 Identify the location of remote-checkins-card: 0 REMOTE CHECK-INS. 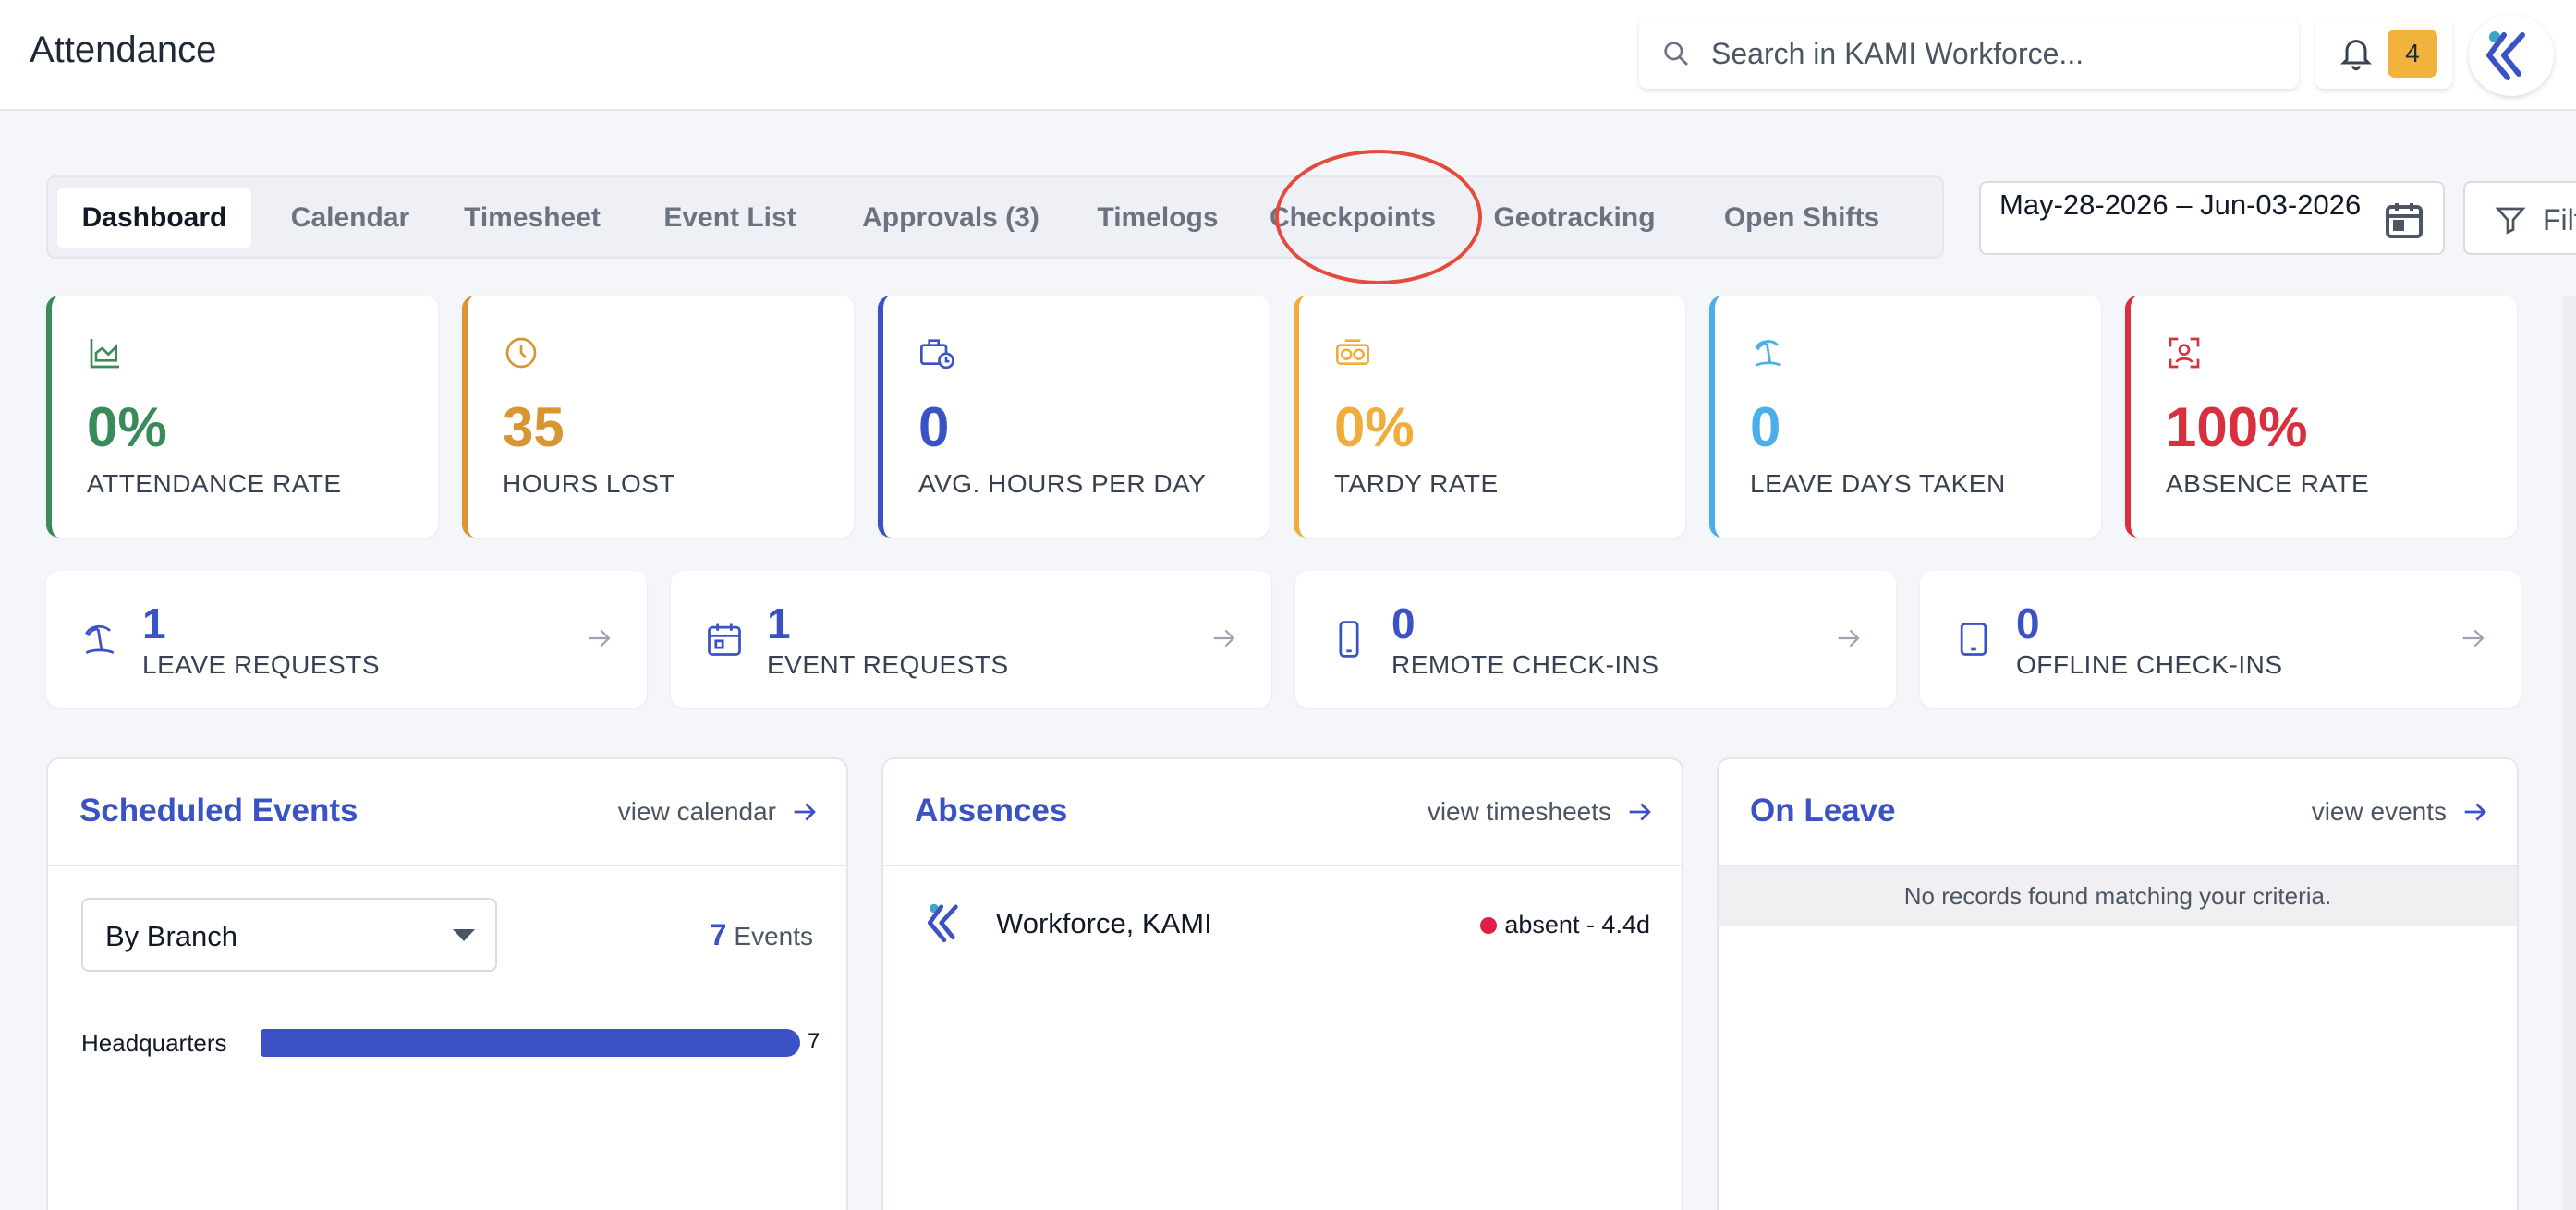
(1595, 639).